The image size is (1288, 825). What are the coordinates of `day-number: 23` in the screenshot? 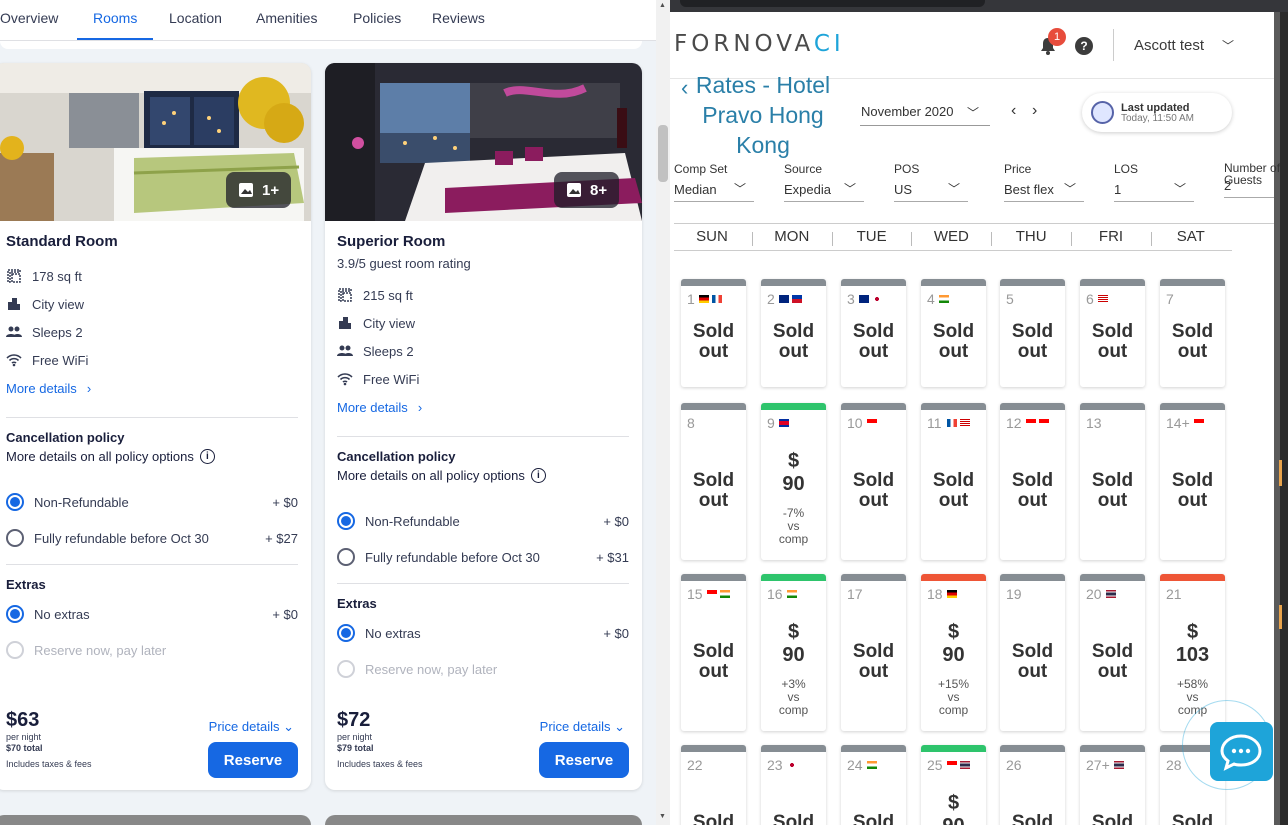 It's located at (775, 765).